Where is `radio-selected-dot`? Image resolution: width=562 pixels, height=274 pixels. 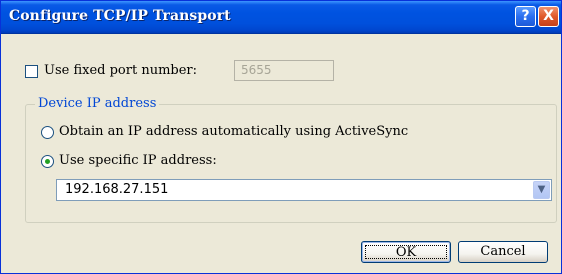
radio-selected-dot is located at coordinates (47, 161).